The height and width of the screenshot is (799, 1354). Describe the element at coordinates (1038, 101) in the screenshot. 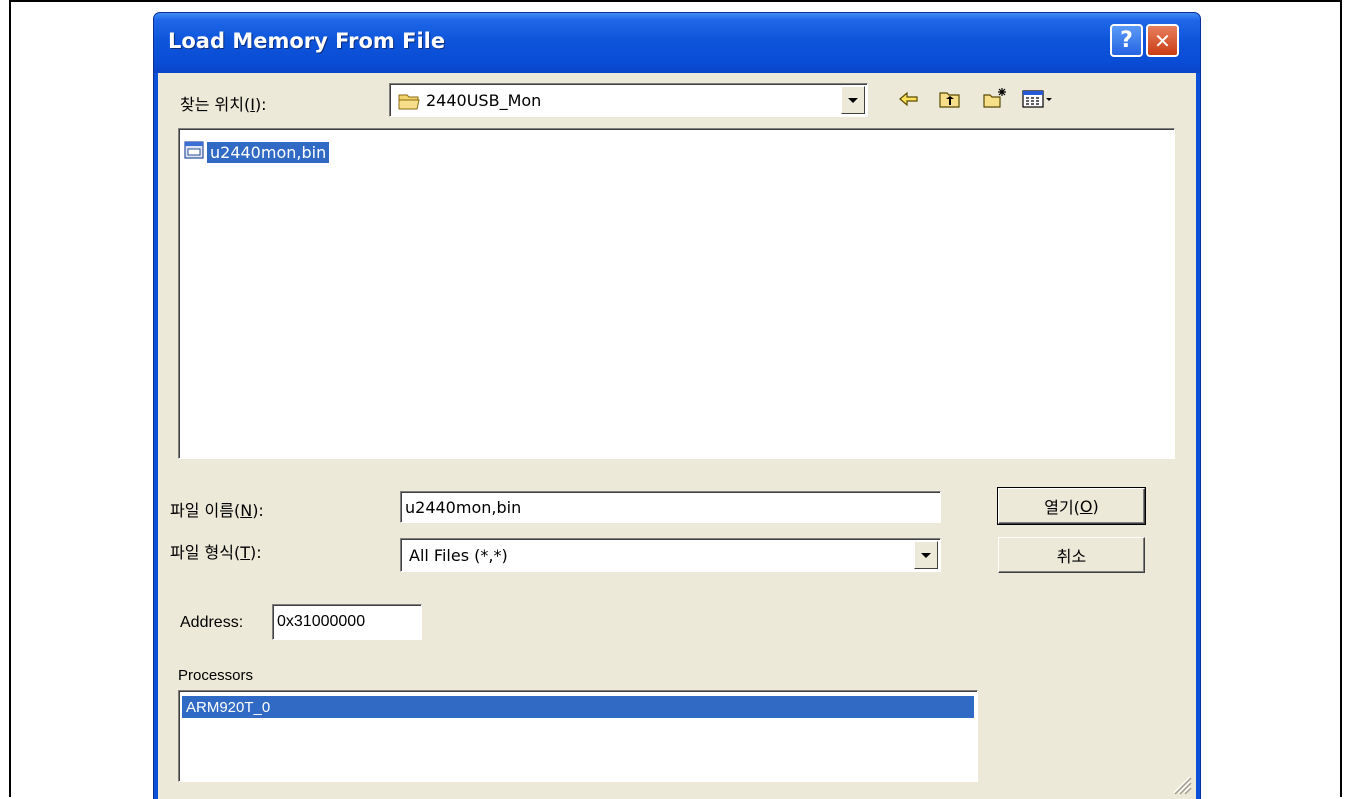

I see `views-menu-icon` at that location.